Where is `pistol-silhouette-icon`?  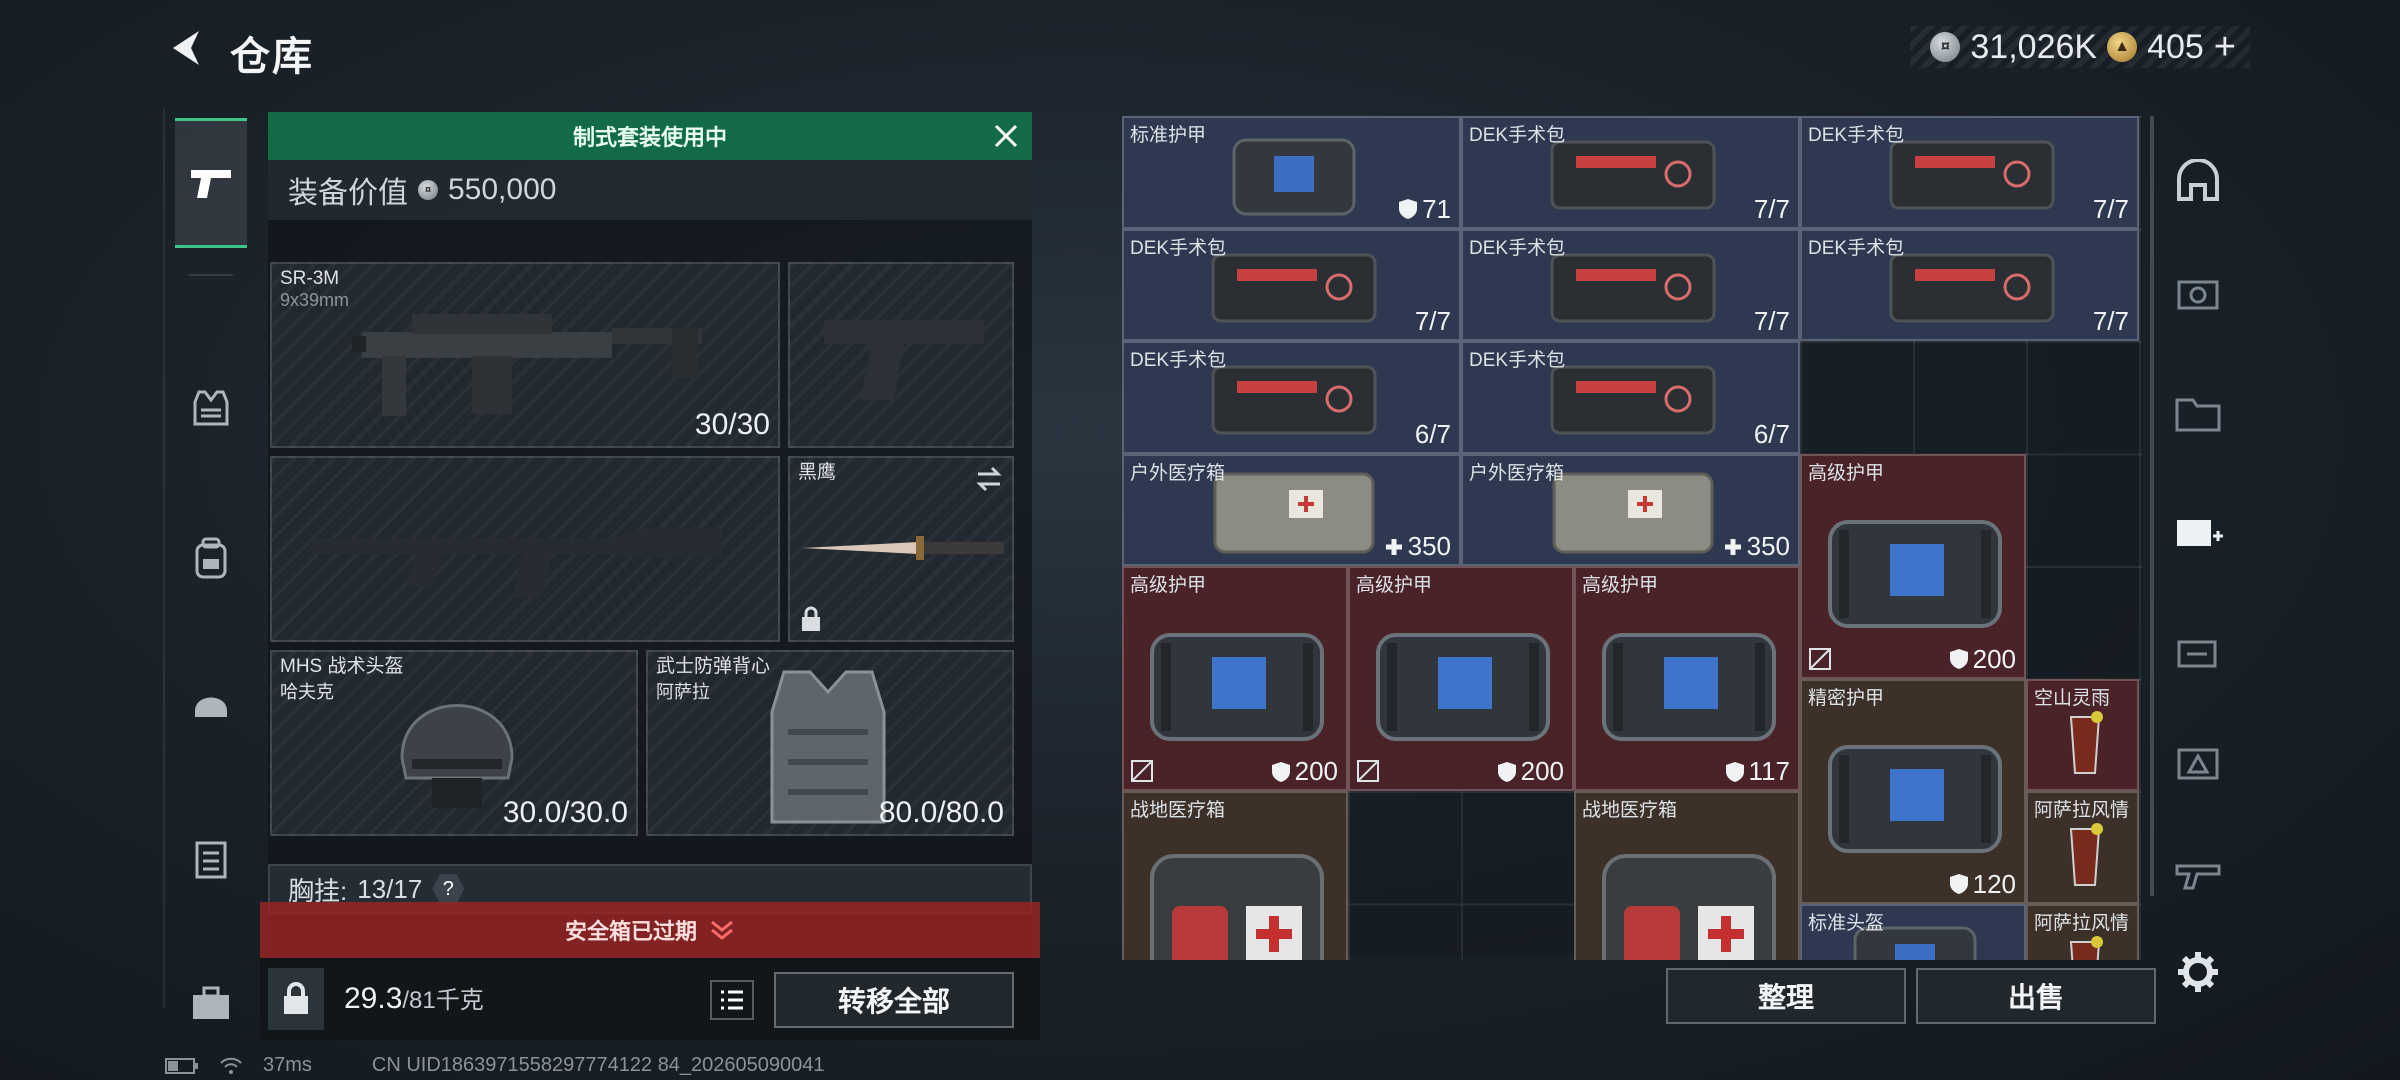 pistol-silhouette-icon is located at coordinates (904, 360).